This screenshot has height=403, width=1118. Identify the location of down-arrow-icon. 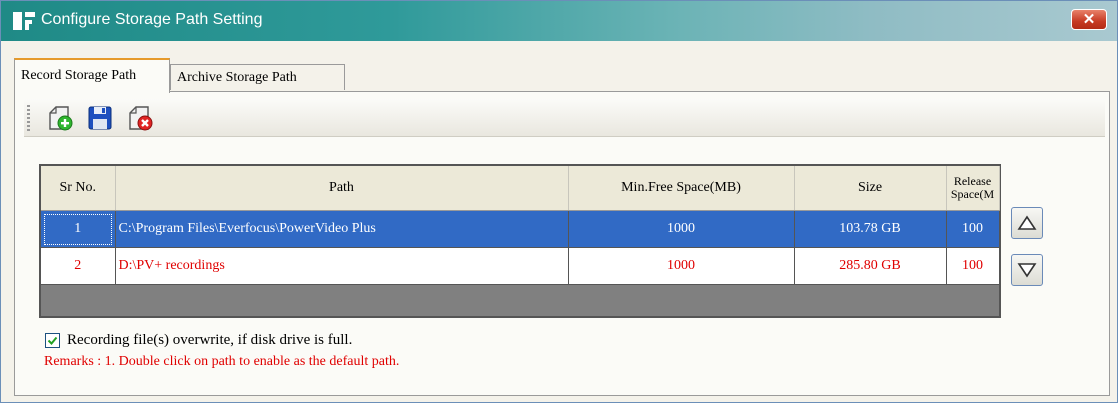
(1027, 270).